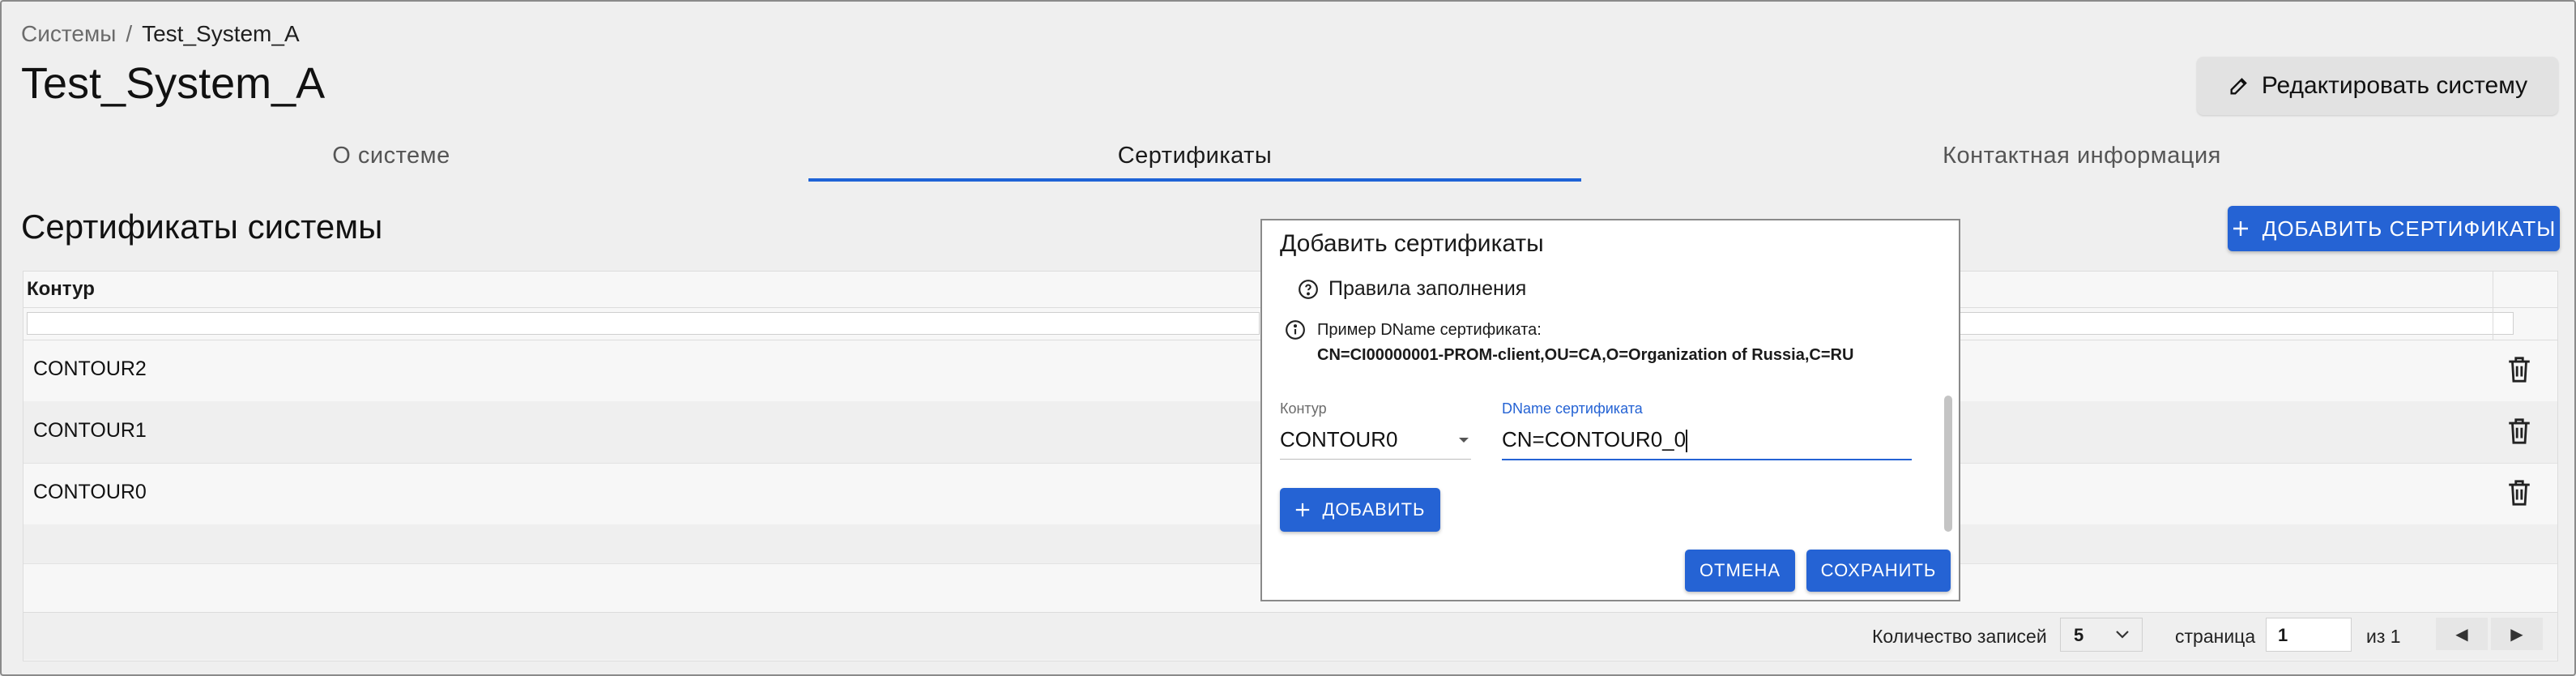 The width and height of the screenshot is (2576, 676). I want to click on text-caret, so click(1687, 441).